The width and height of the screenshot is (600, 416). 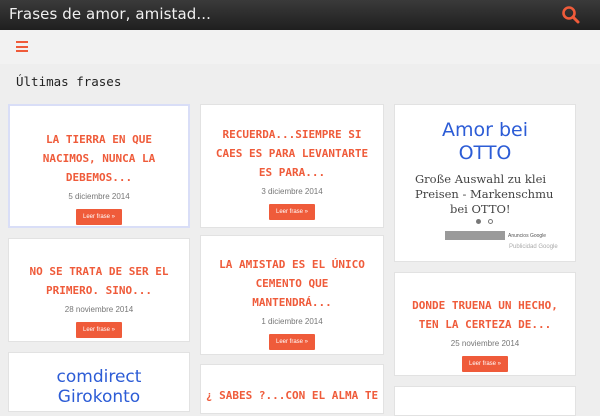 What do you see at coordinates (485, 401) in the screenshot?
I see `quote-card` at bounding box center [485, 401].